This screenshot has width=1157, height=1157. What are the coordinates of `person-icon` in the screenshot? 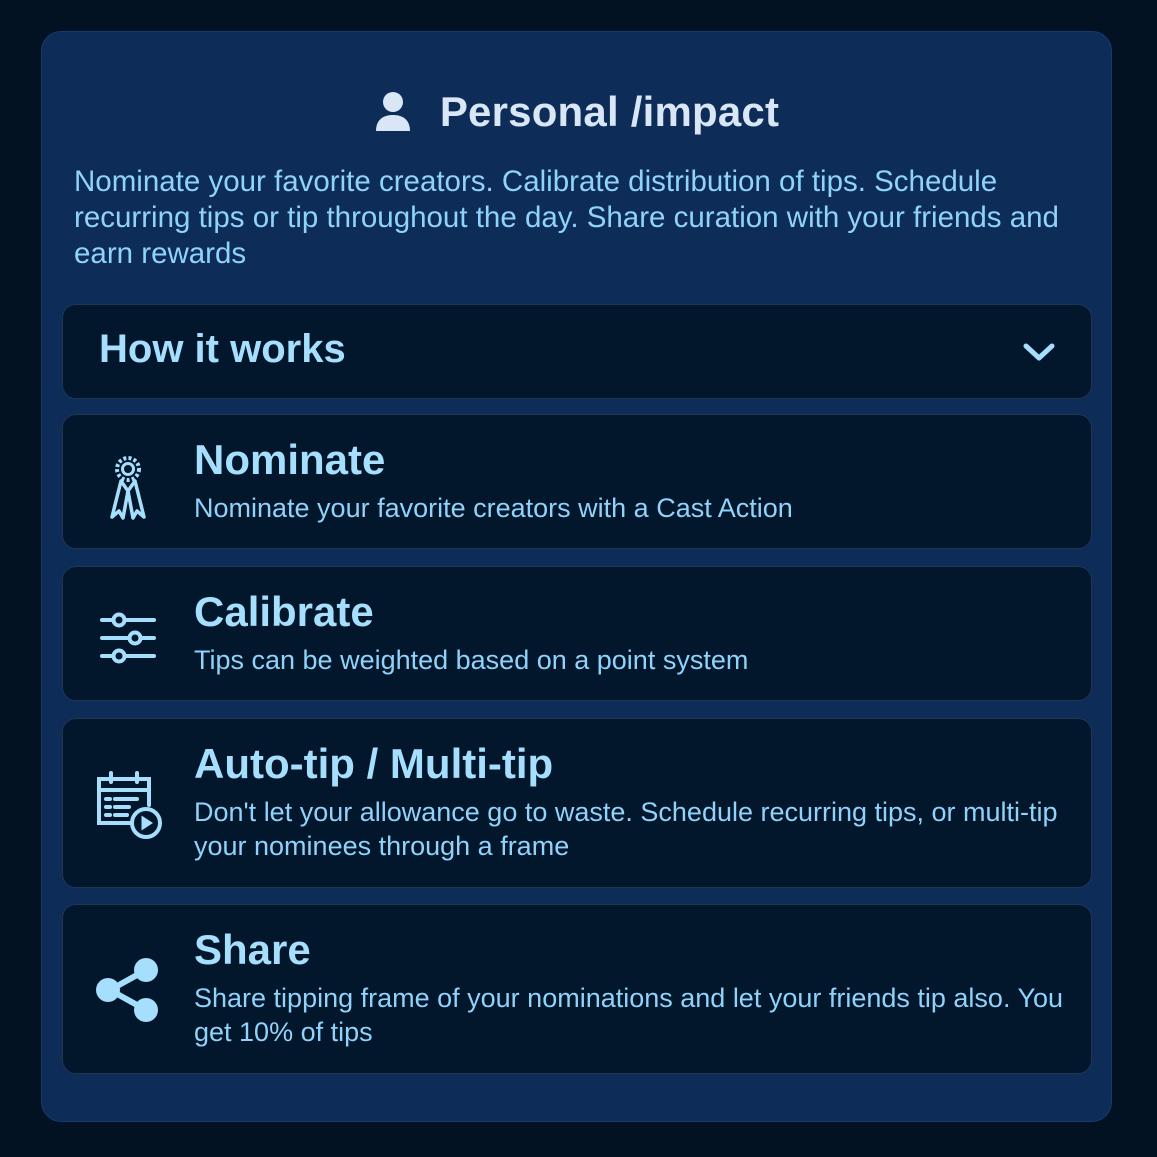 It's located at (392, 111).